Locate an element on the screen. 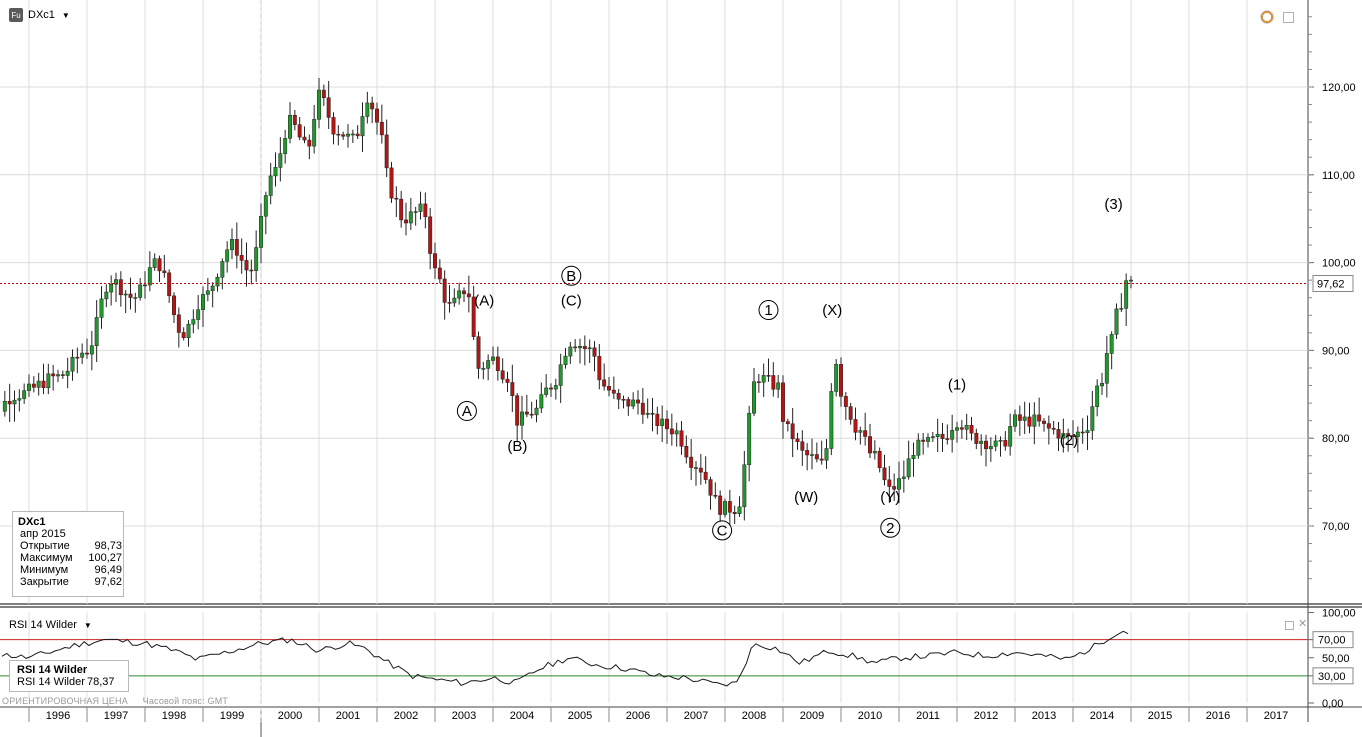 The image size is (1362, 737). info-value: 96,49 is located at coordinates (108, 570).